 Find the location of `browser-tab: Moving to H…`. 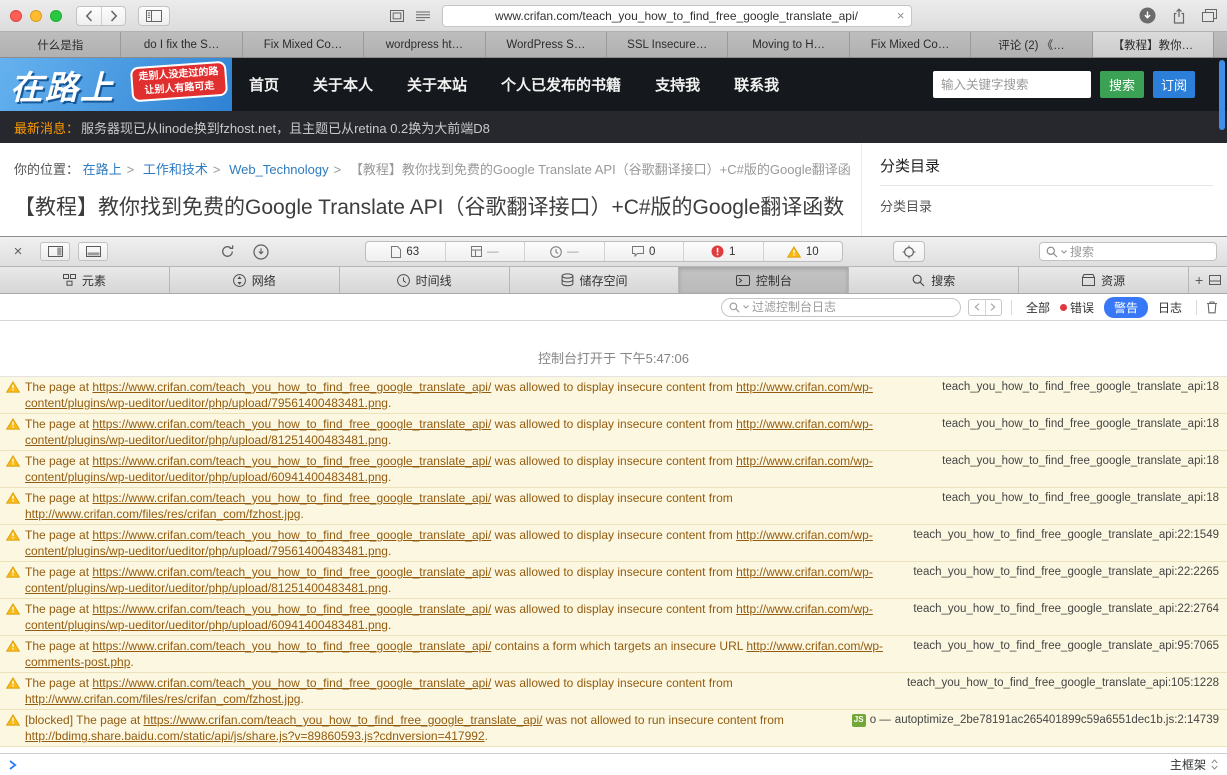

browser-tab: Moving to H… is located at coordinates (789, 44).